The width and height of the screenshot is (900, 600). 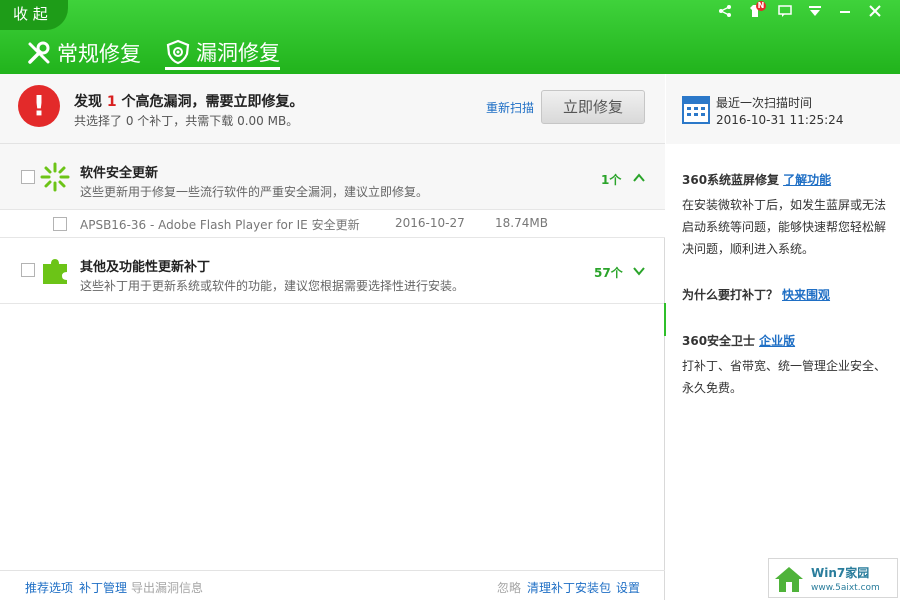 I want to click on shield-eye-icon, so click(x=178, y=51).